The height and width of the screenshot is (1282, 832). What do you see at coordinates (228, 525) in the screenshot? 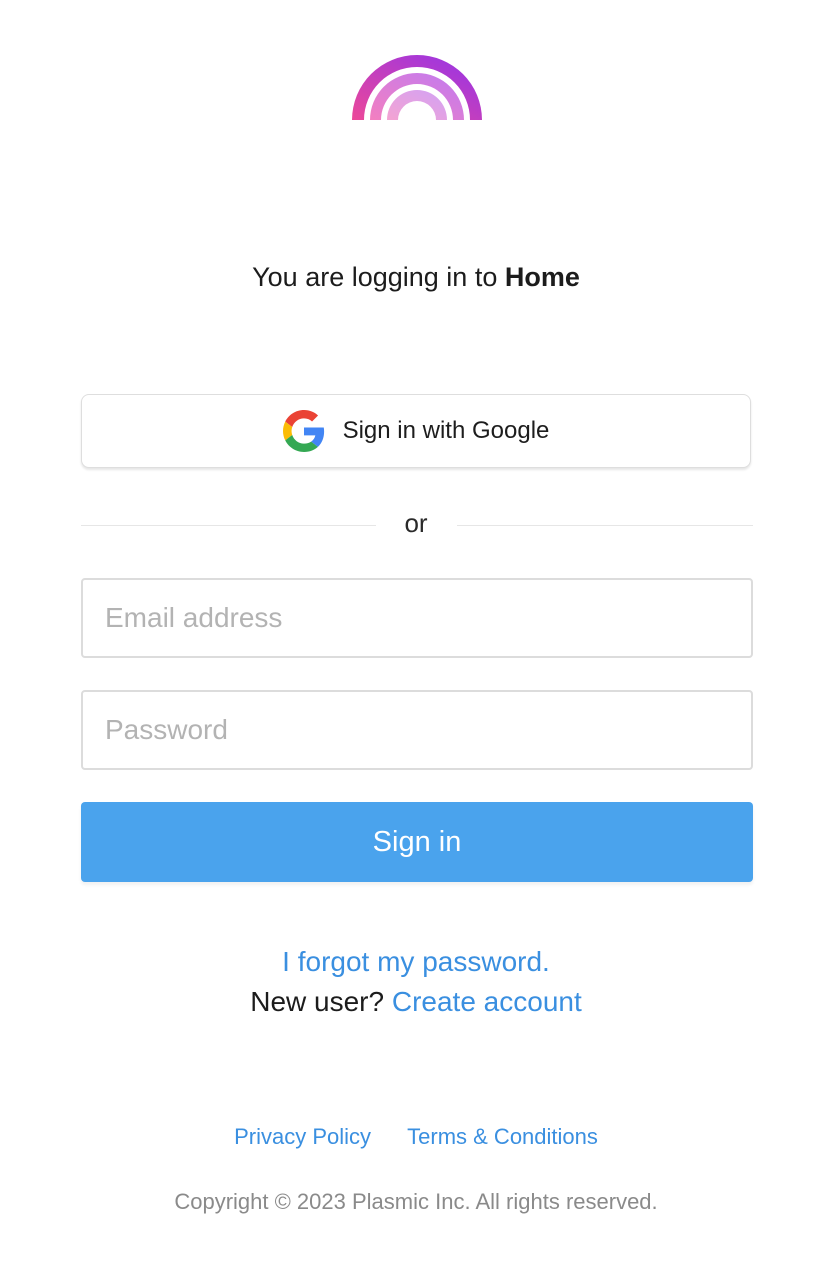
I see `divider-line-left` at bounding box center [228, 525].